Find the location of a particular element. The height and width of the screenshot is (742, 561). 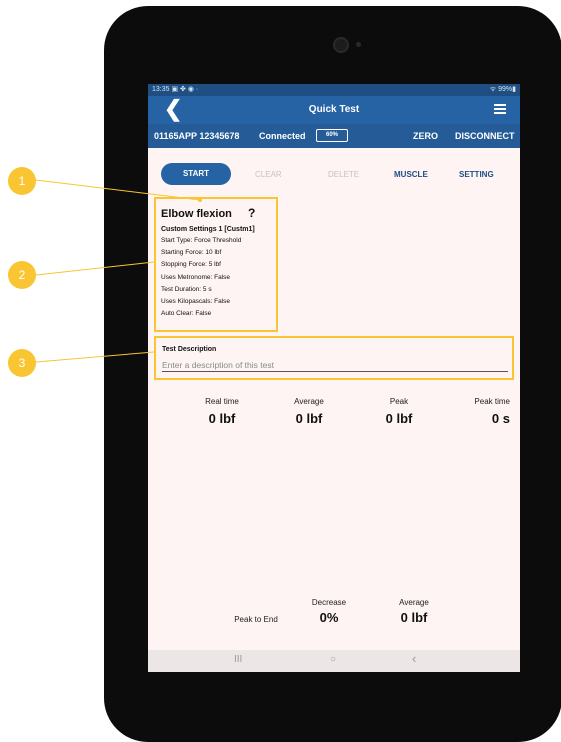

system-nav-bar: III ○ ‹ is located at coordinates (334, 661).